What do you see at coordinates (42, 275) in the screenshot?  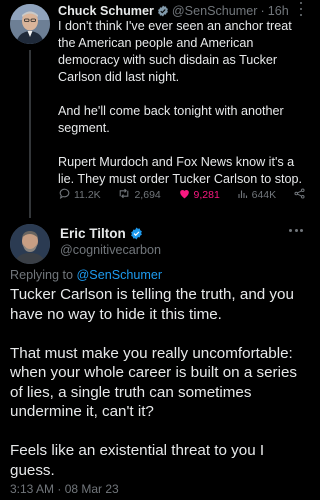 I see `replying-to-prefix: Replying to` at bounding box center [42, 275].